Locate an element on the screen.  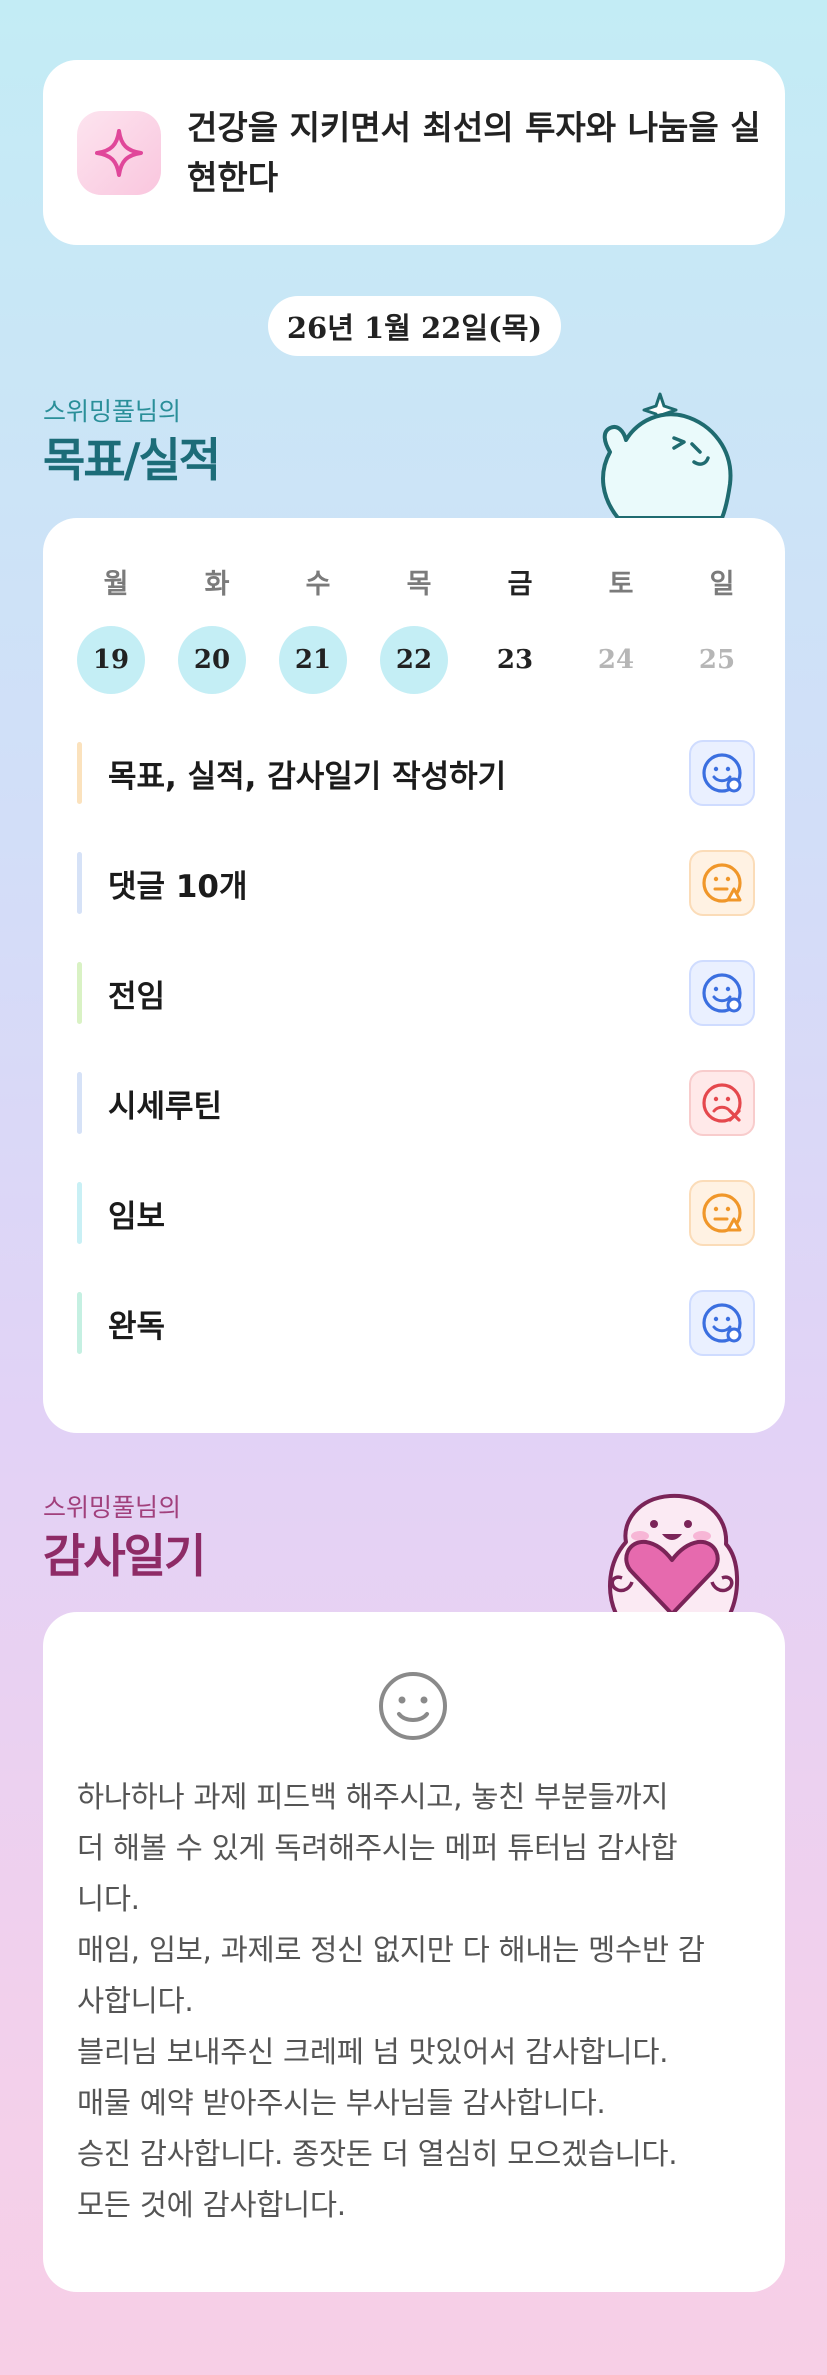
weekday-thu: 목 is located at coordinates (419, 584).